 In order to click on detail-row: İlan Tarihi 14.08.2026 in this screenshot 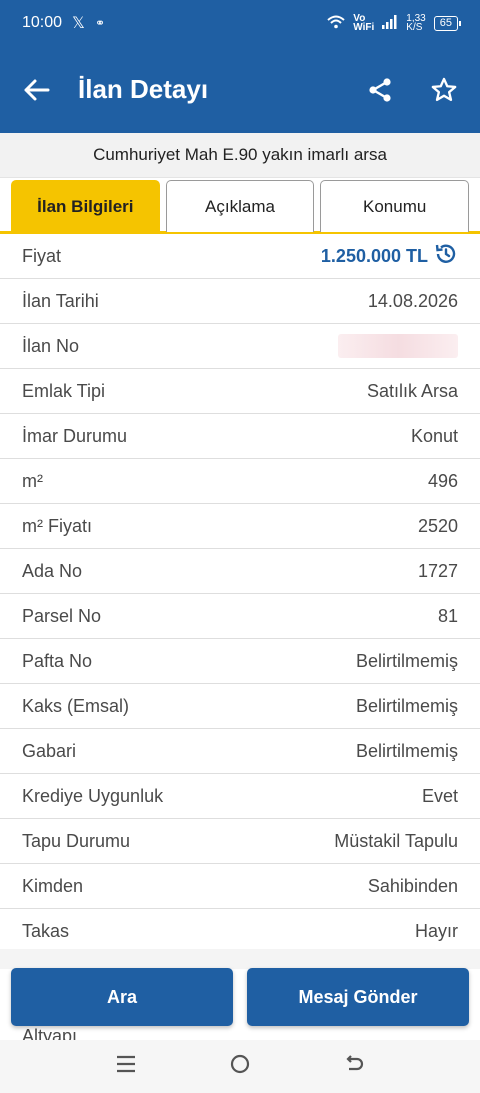, I will do `click(240, 301)`.